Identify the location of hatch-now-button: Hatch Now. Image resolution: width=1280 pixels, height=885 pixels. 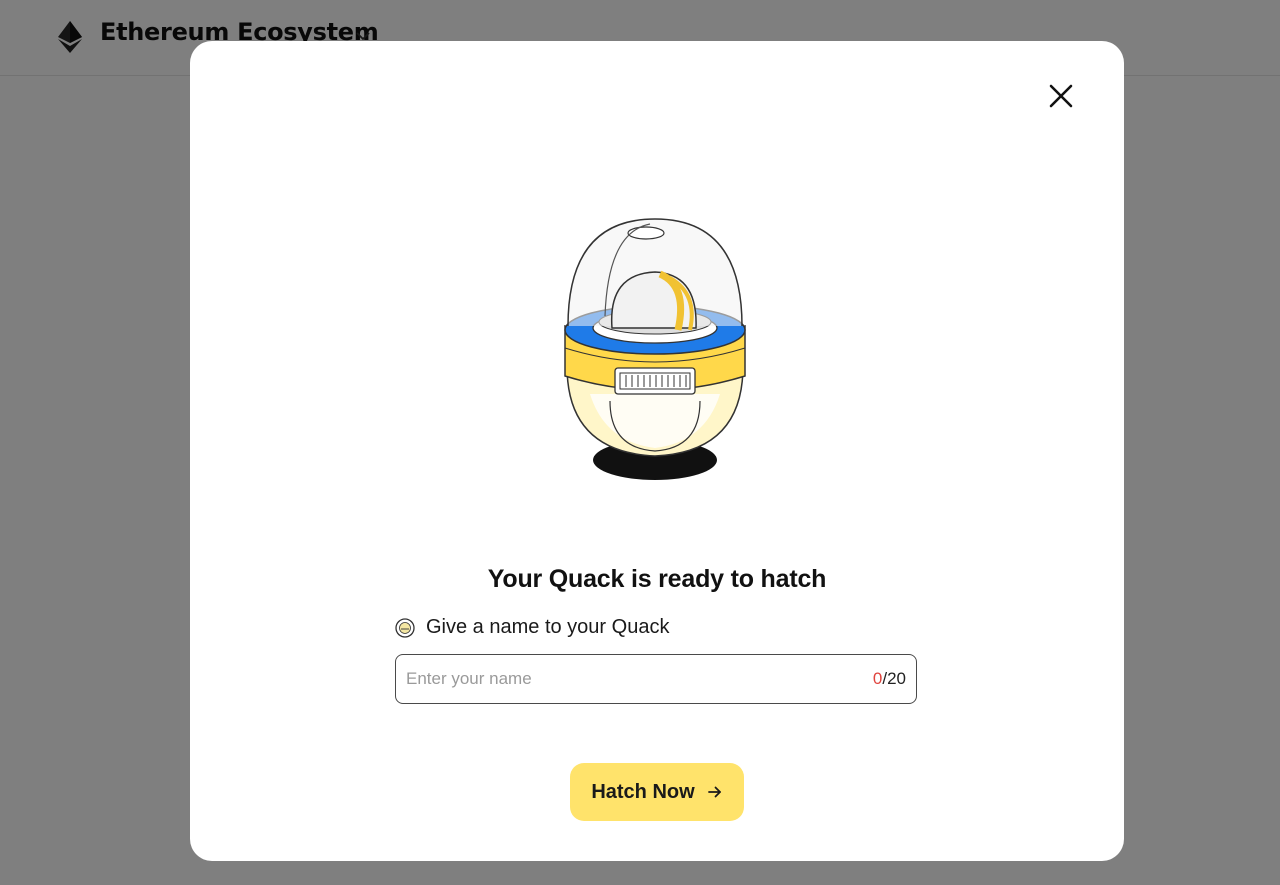
(657, 792).